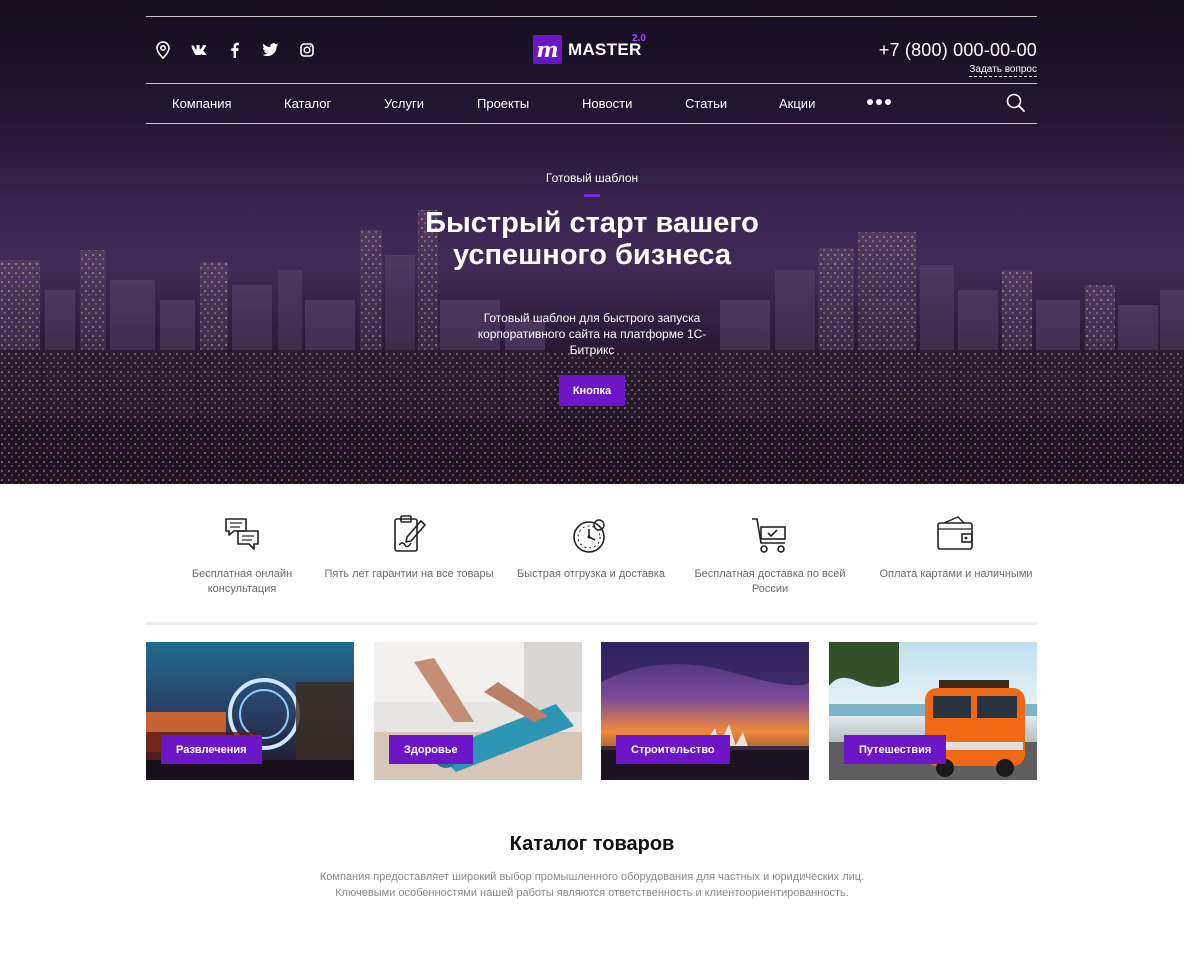 This screenshot has width=1200, height=960. I want to click on more-dots-icon, so click(879, 102).